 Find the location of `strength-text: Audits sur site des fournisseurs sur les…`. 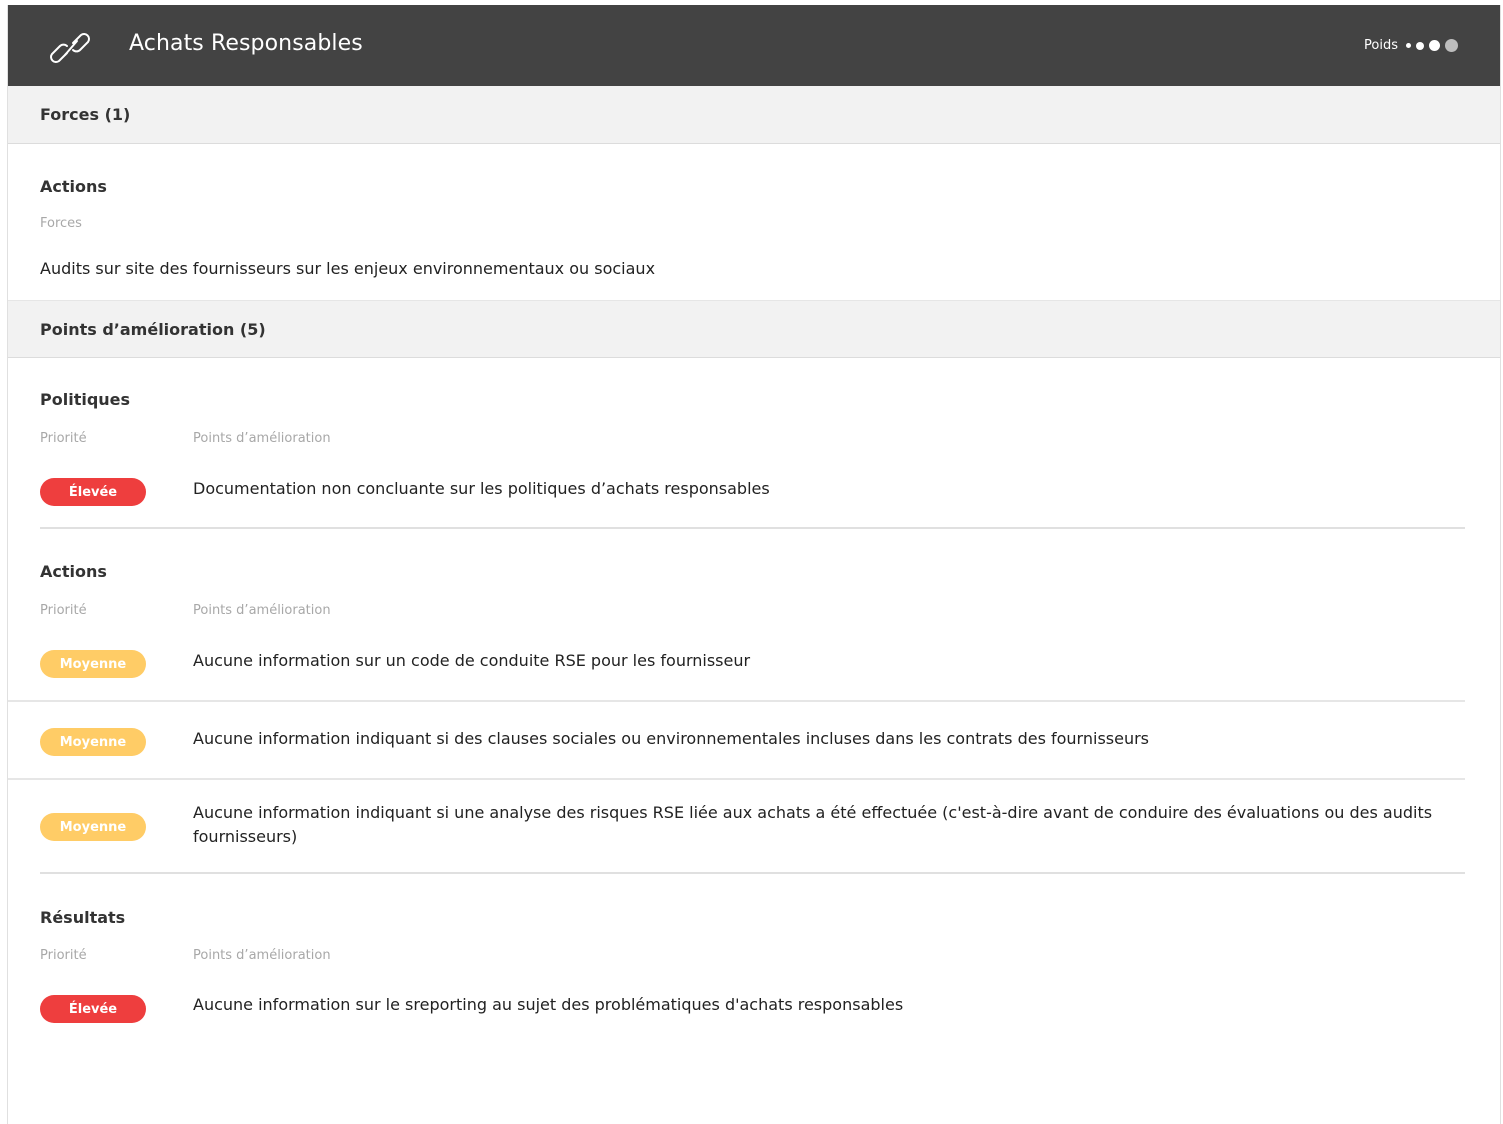

strength-text: Audits sur site des fournisseurs sur les… is located at coordinates (348, 268).